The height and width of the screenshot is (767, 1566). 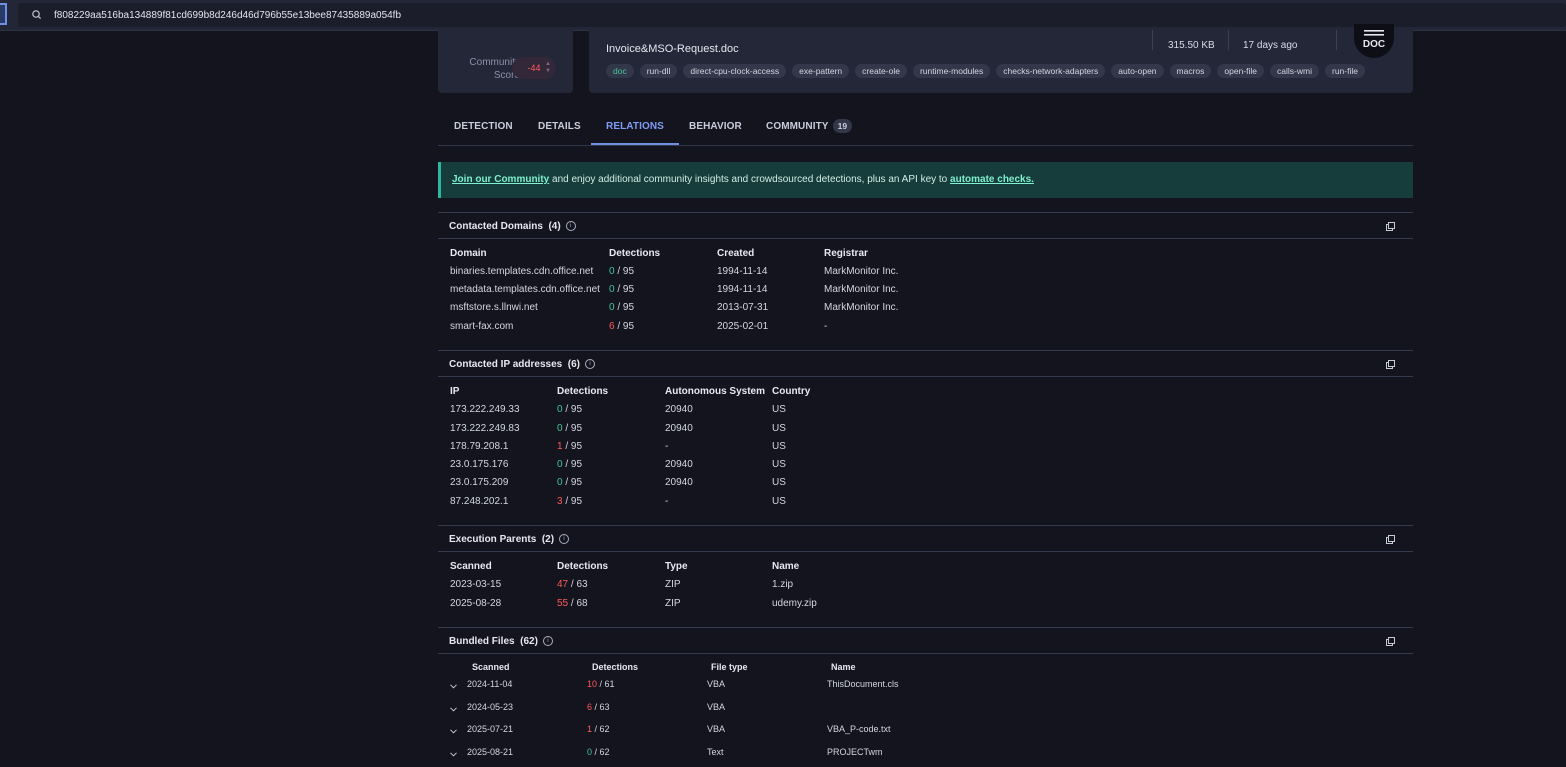 I want to click on tag: runtime-modules, so click(x=951, y=71).